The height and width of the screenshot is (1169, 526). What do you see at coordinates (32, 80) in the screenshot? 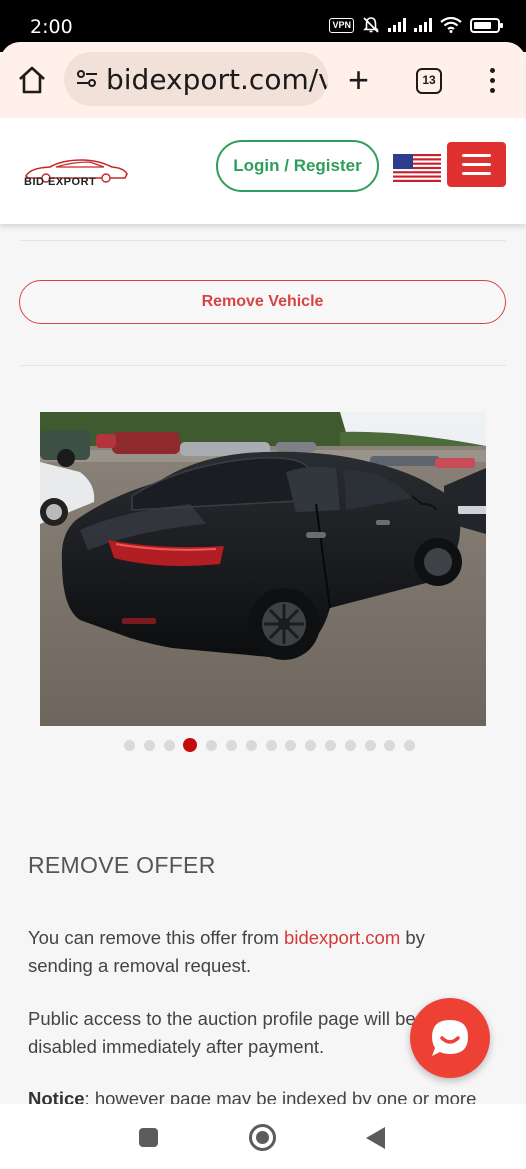
I see `home-icon` at bounding box center [32, 80].